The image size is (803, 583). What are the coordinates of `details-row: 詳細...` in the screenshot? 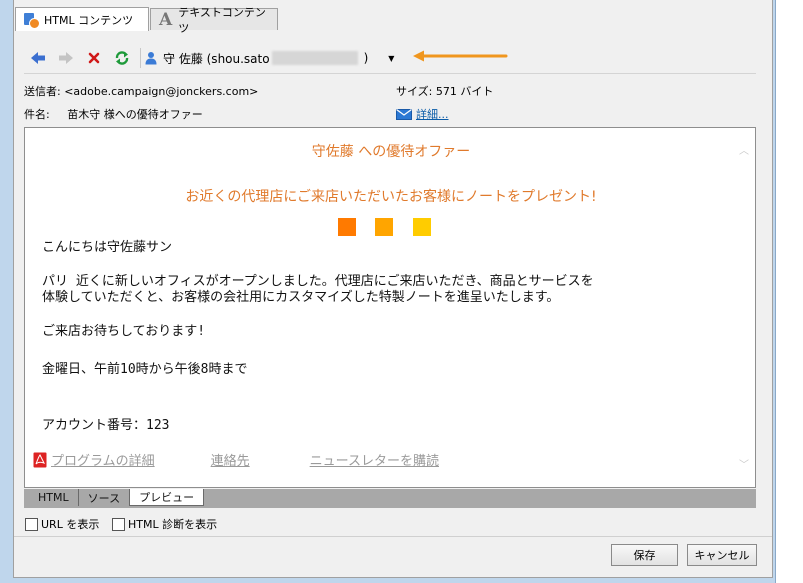 It's located at (422, 114).